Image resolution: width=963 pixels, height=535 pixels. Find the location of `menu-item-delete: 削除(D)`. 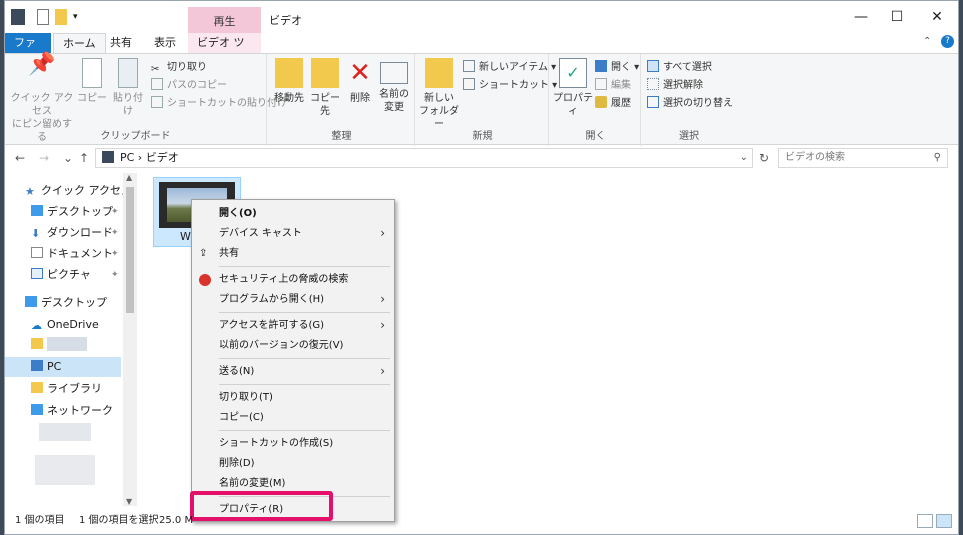

menu-item-delete: 削除(D) is located at coordinates (293, 463).